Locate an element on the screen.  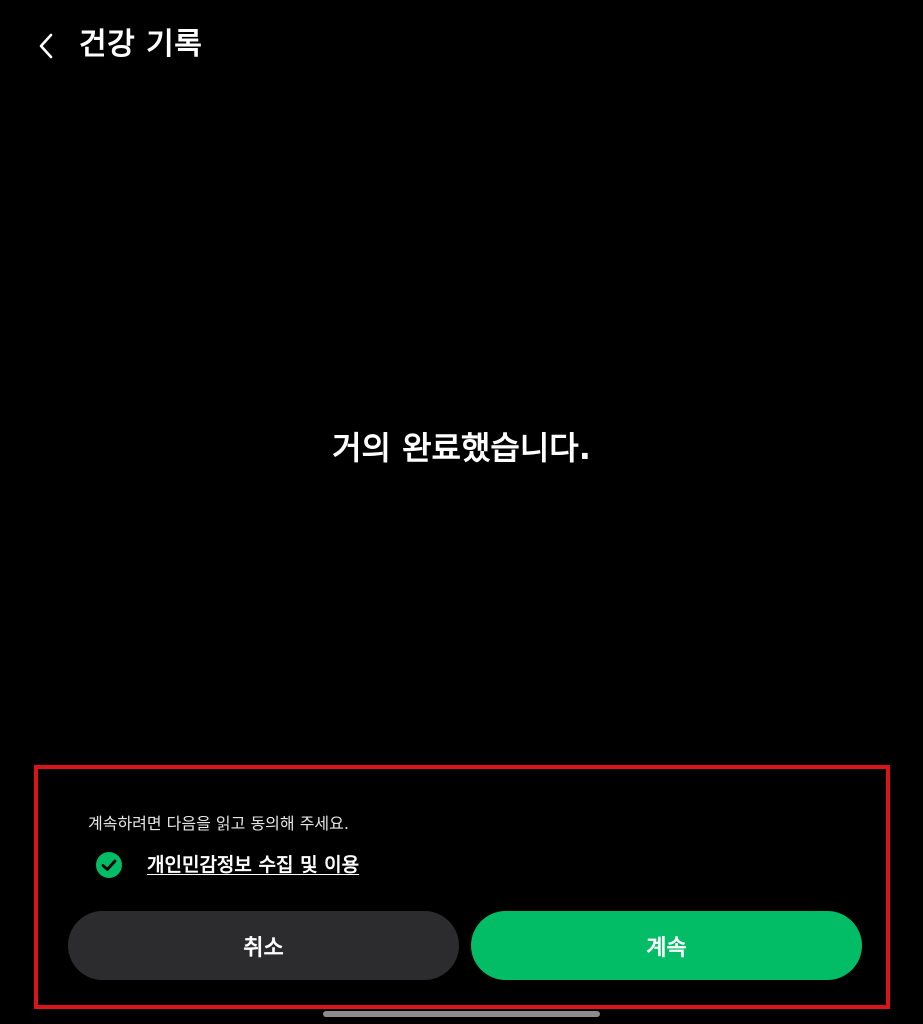
consent-item-sensitive-info: 개인민감정보 수집 및 이용 is located at coordinates (227, 865).